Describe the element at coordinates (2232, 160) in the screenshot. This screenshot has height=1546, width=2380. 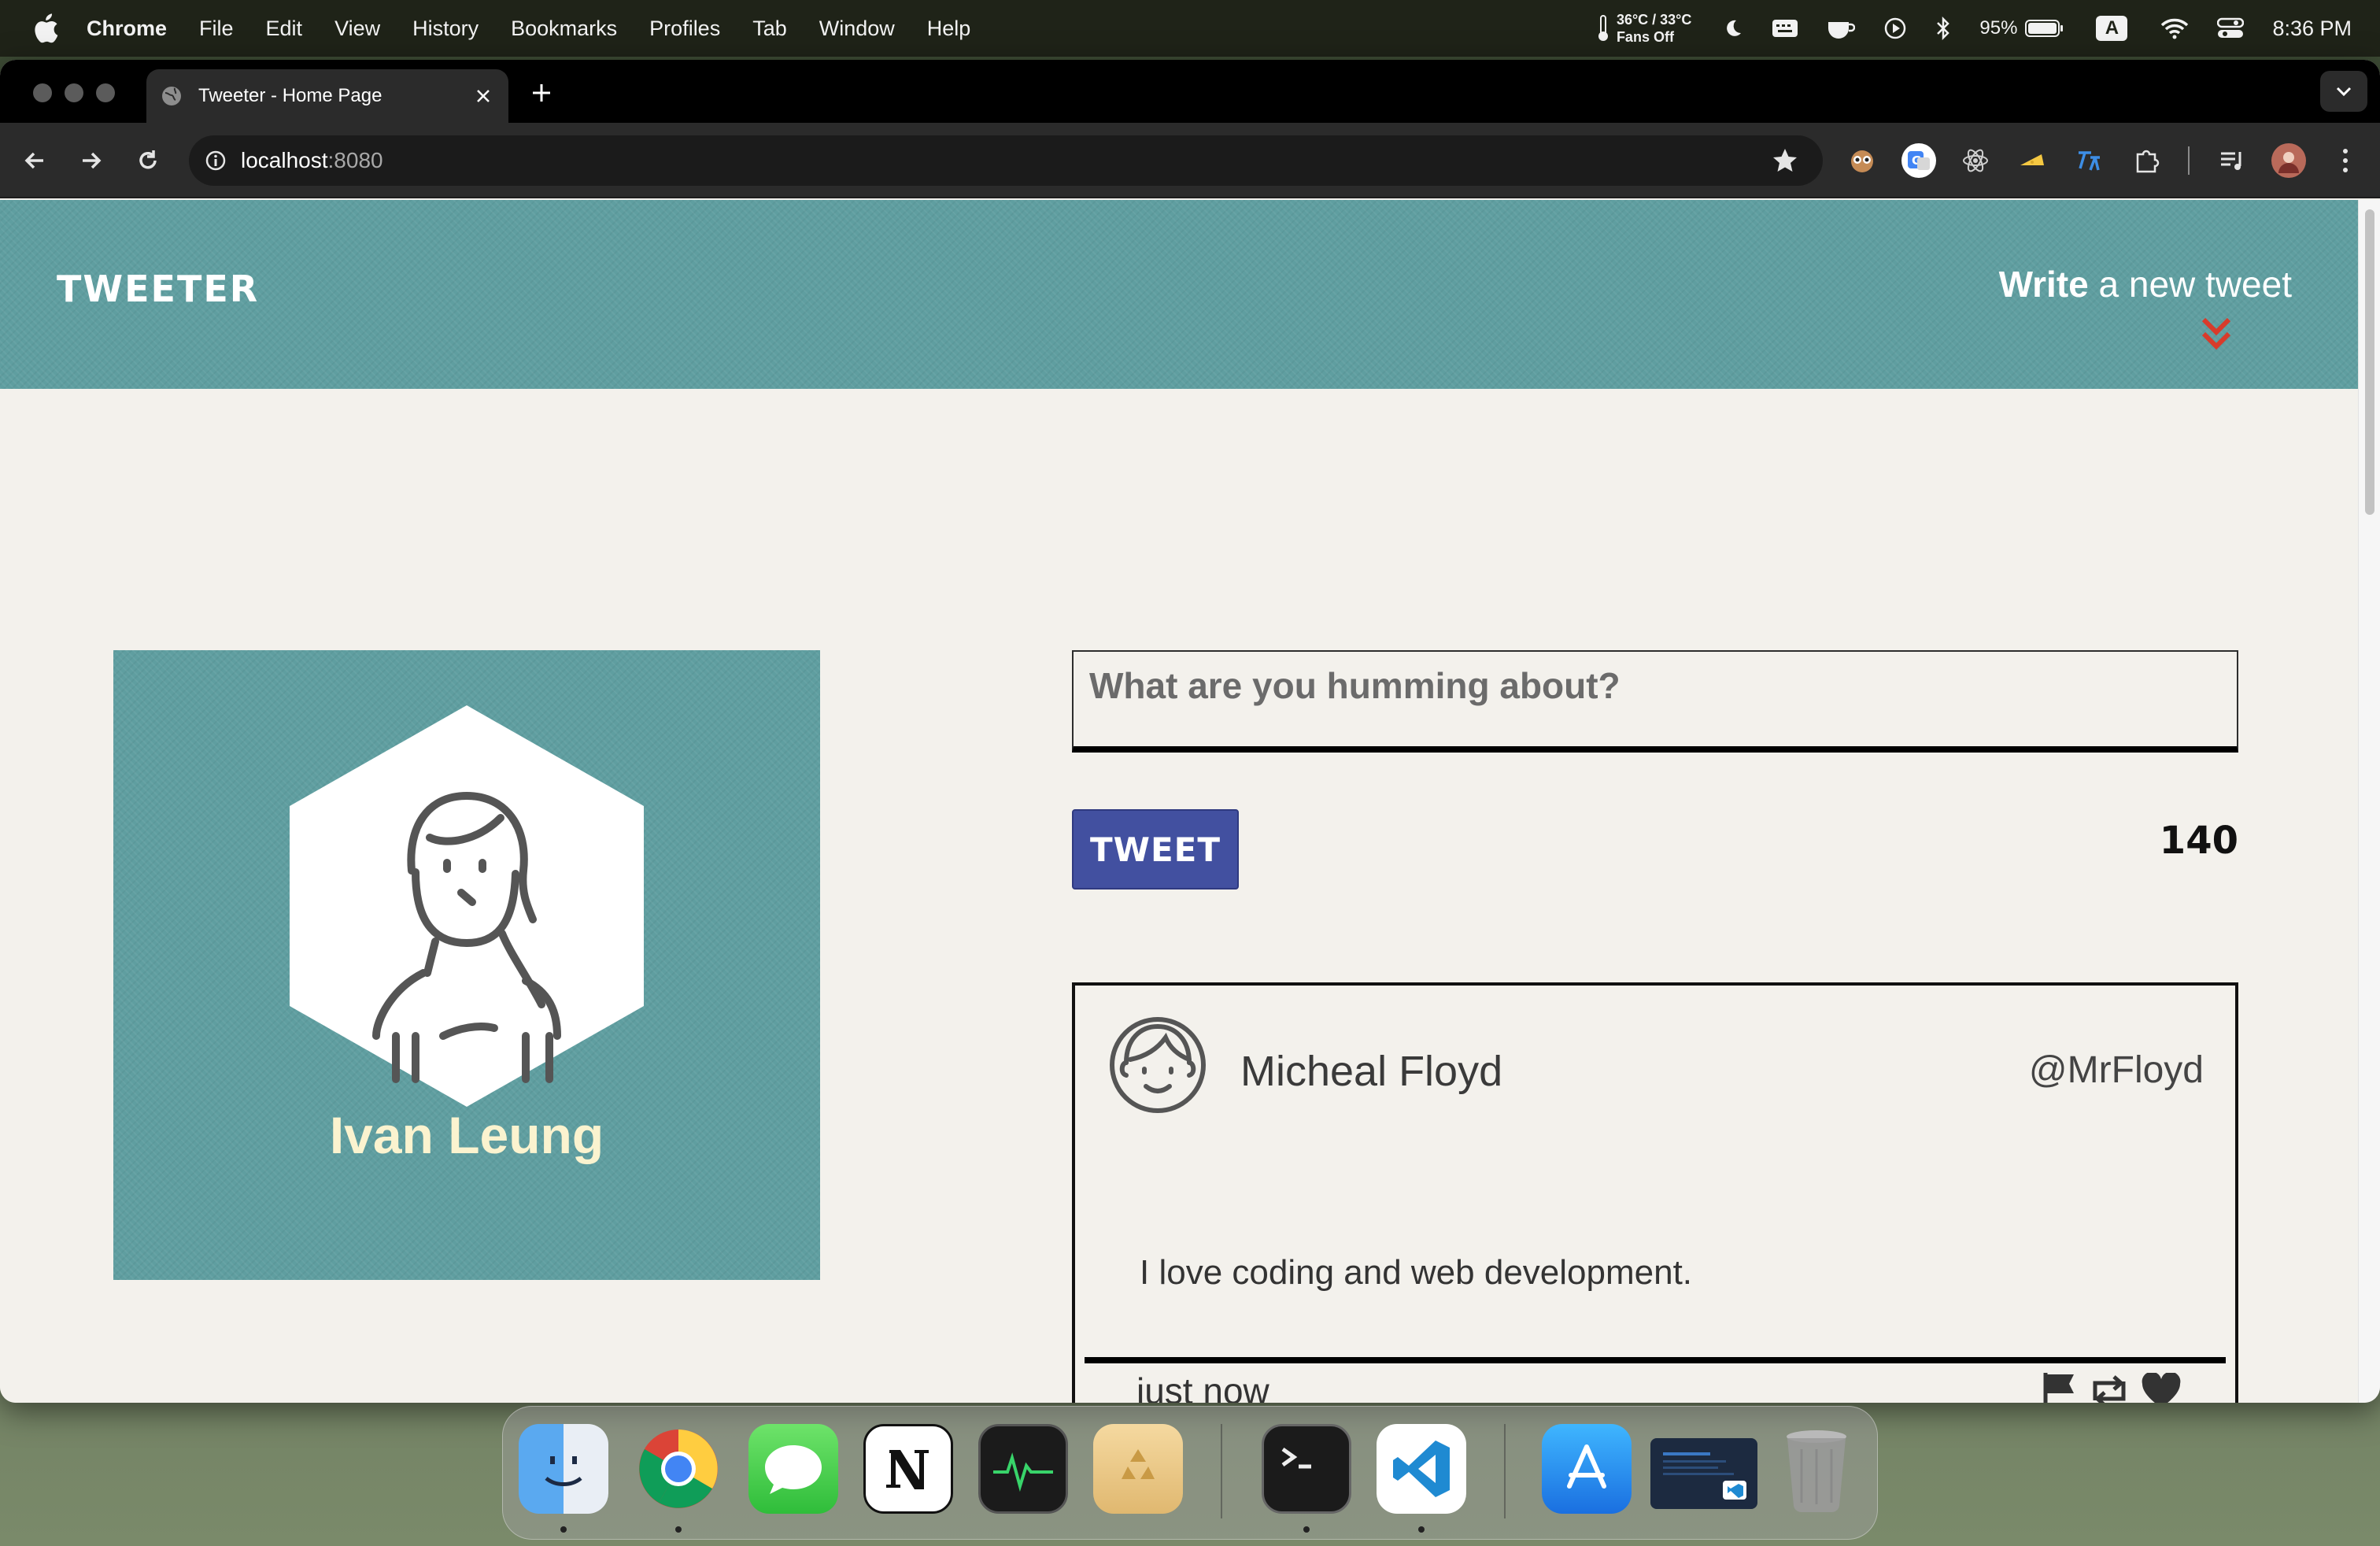
I see `media-controls-icon` at that location.